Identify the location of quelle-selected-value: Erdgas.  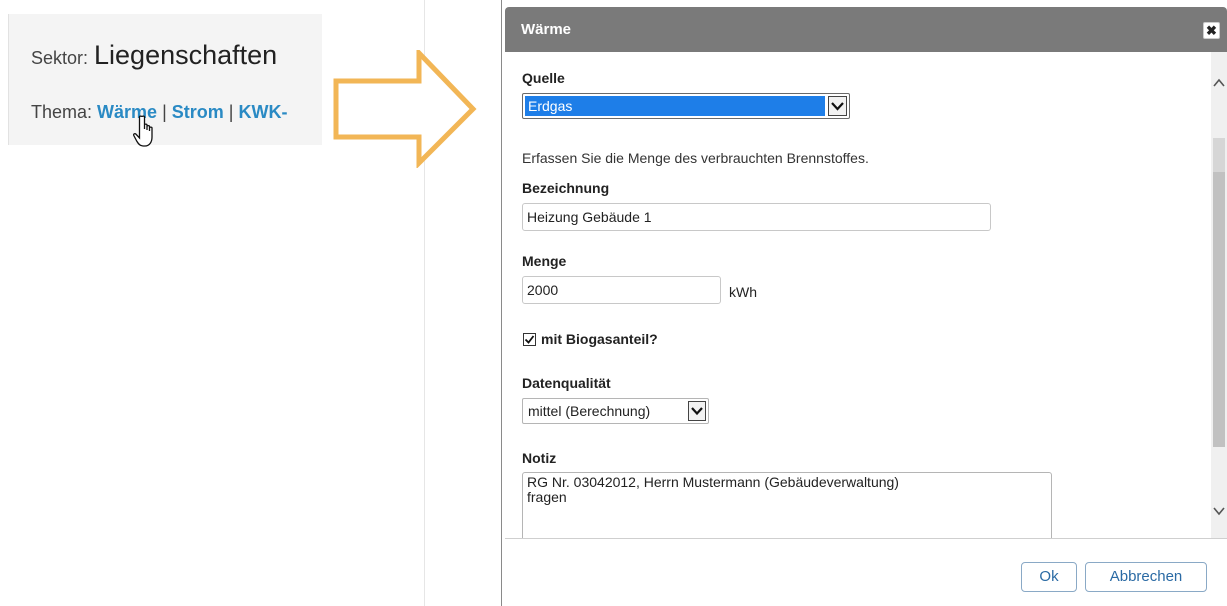
(675, 106).